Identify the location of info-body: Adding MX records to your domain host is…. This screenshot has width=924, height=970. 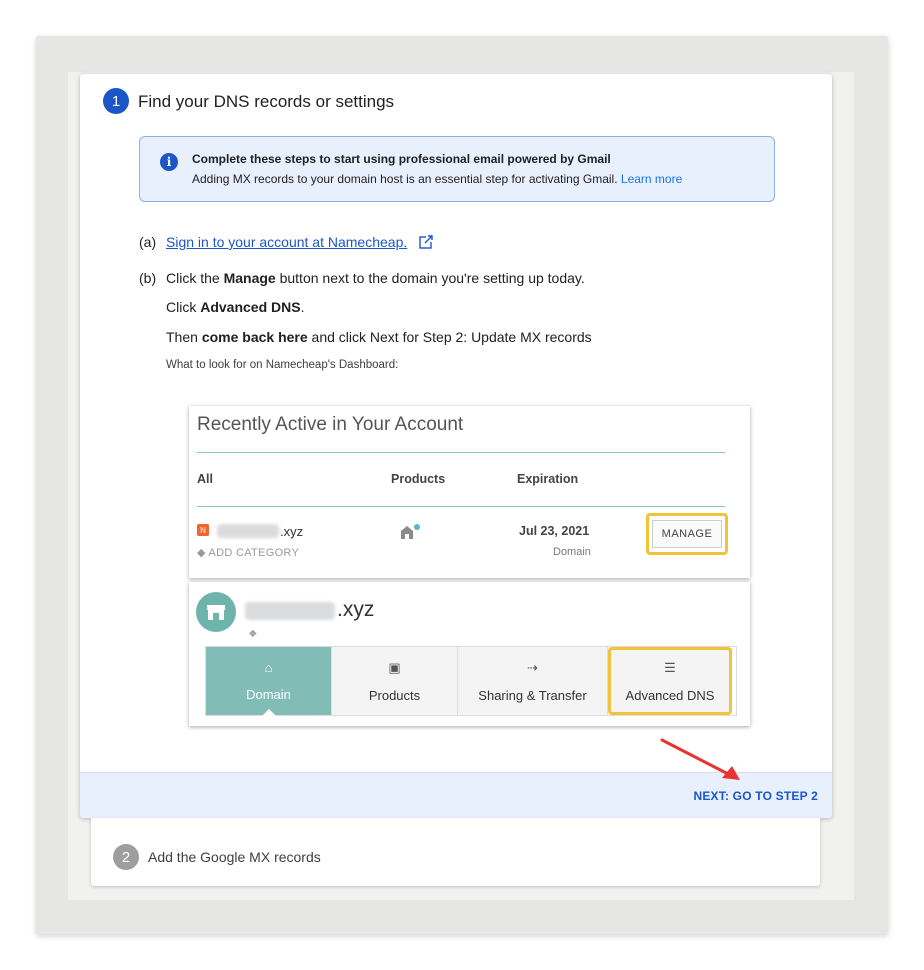
(437, 179).